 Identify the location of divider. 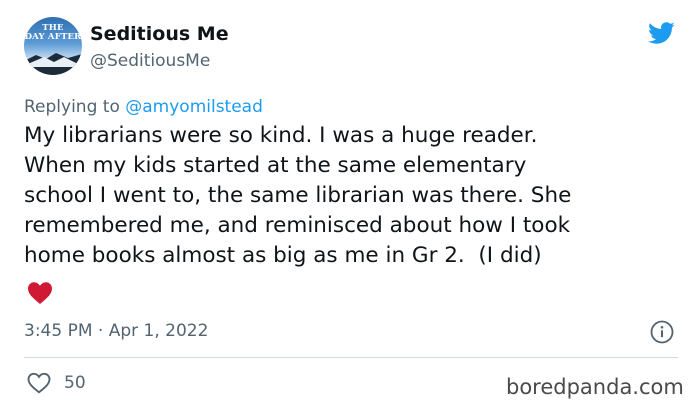
(351, 357).